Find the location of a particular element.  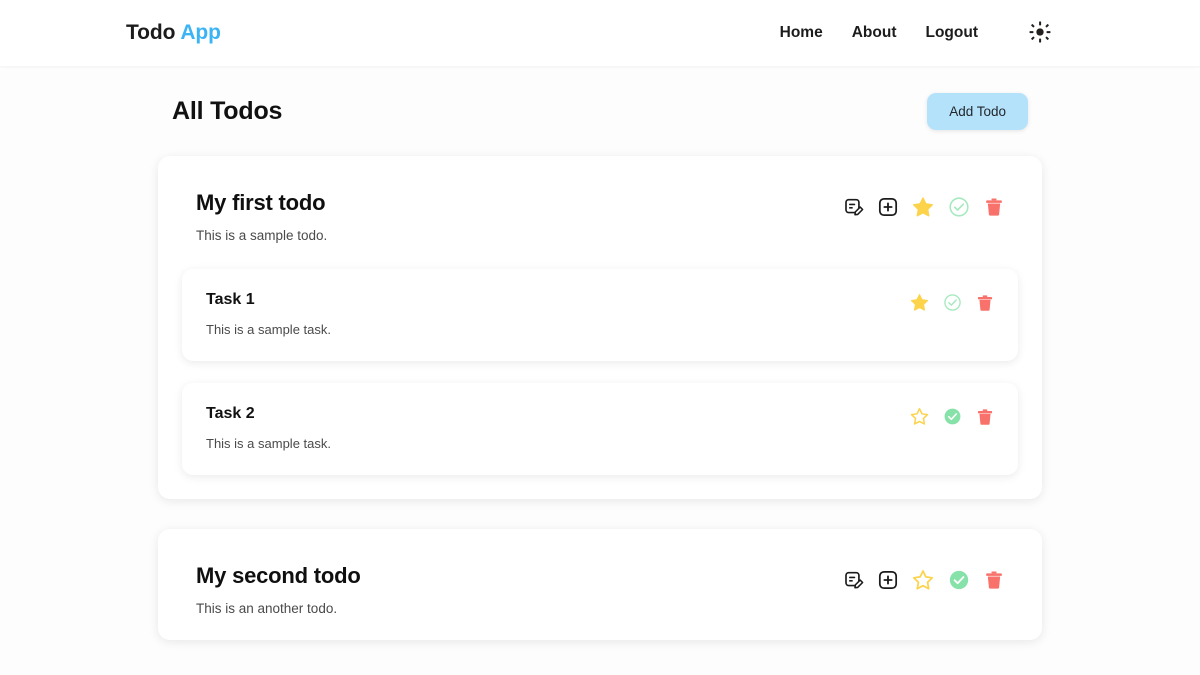

brand-logo: Todo App is located at coordinates (173, 33).